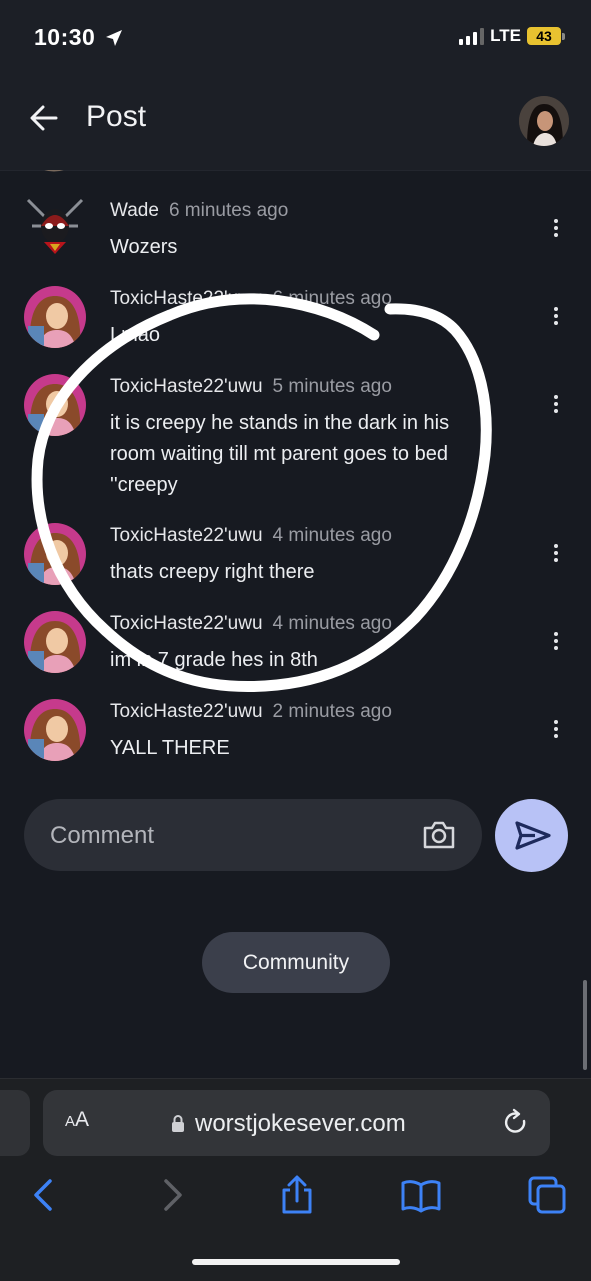 The image size is (591, 1281). I want to click on comment-item: Wade 6 minutes ago Wozers, so click(295, 236).